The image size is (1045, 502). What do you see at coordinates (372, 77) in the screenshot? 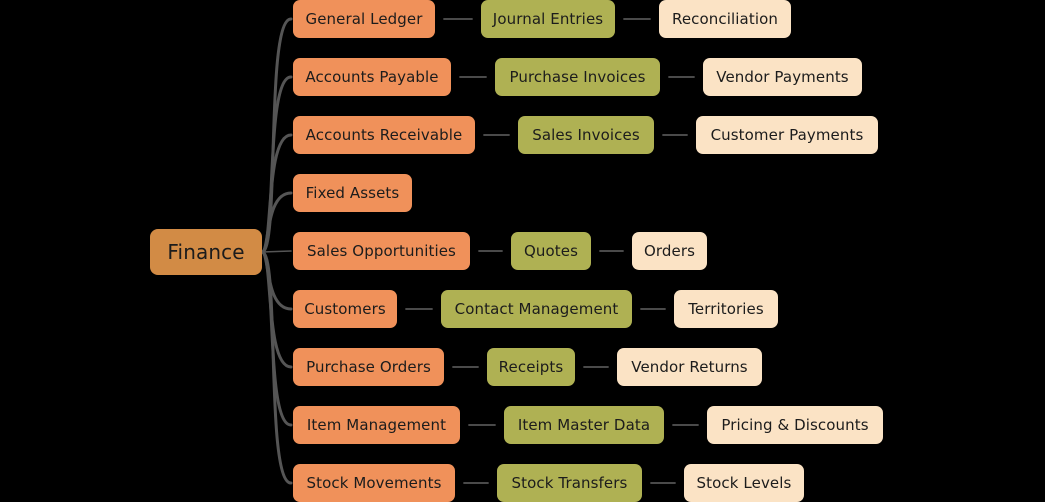
I see `node-accounts-payable: Accounts Payable` at bounding box center [372, 77].